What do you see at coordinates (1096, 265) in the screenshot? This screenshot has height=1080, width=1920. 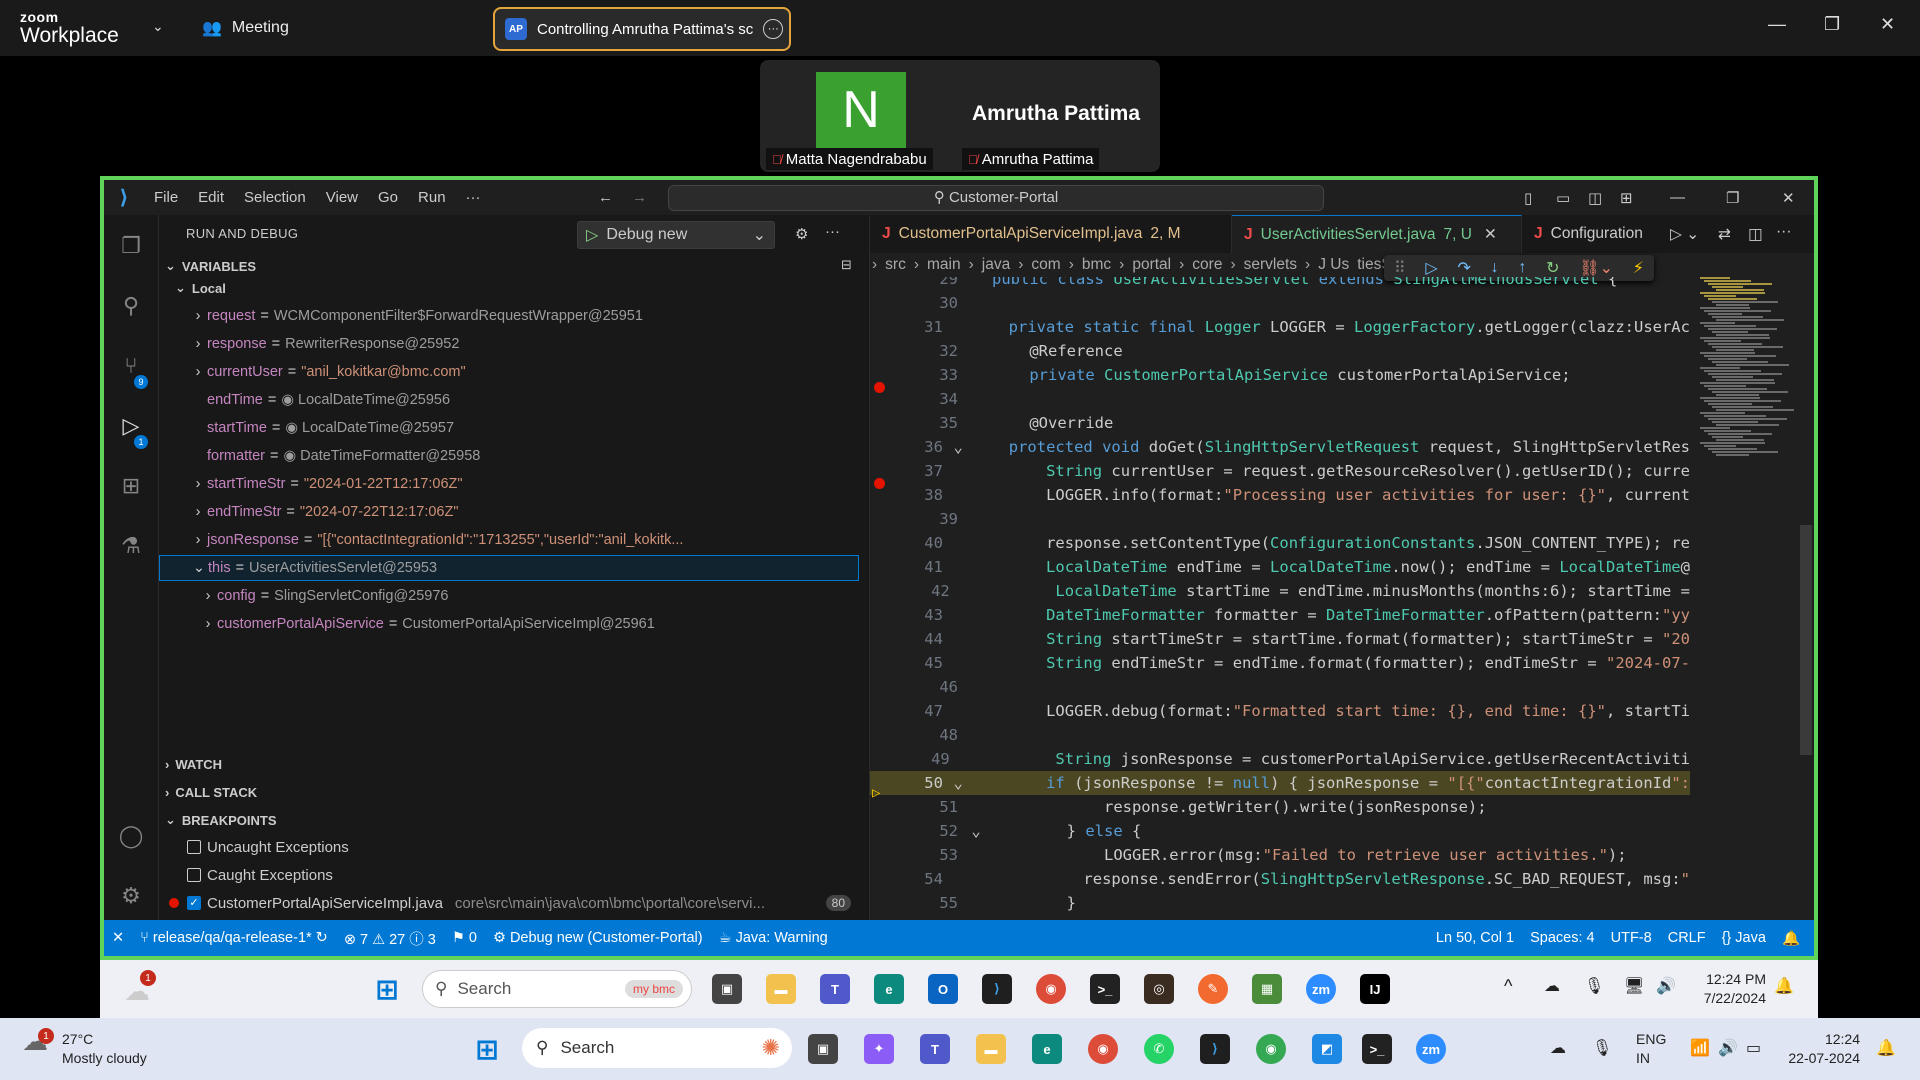 I see `breadcrumb-item: bmc` at bounding box center [1096, 265].